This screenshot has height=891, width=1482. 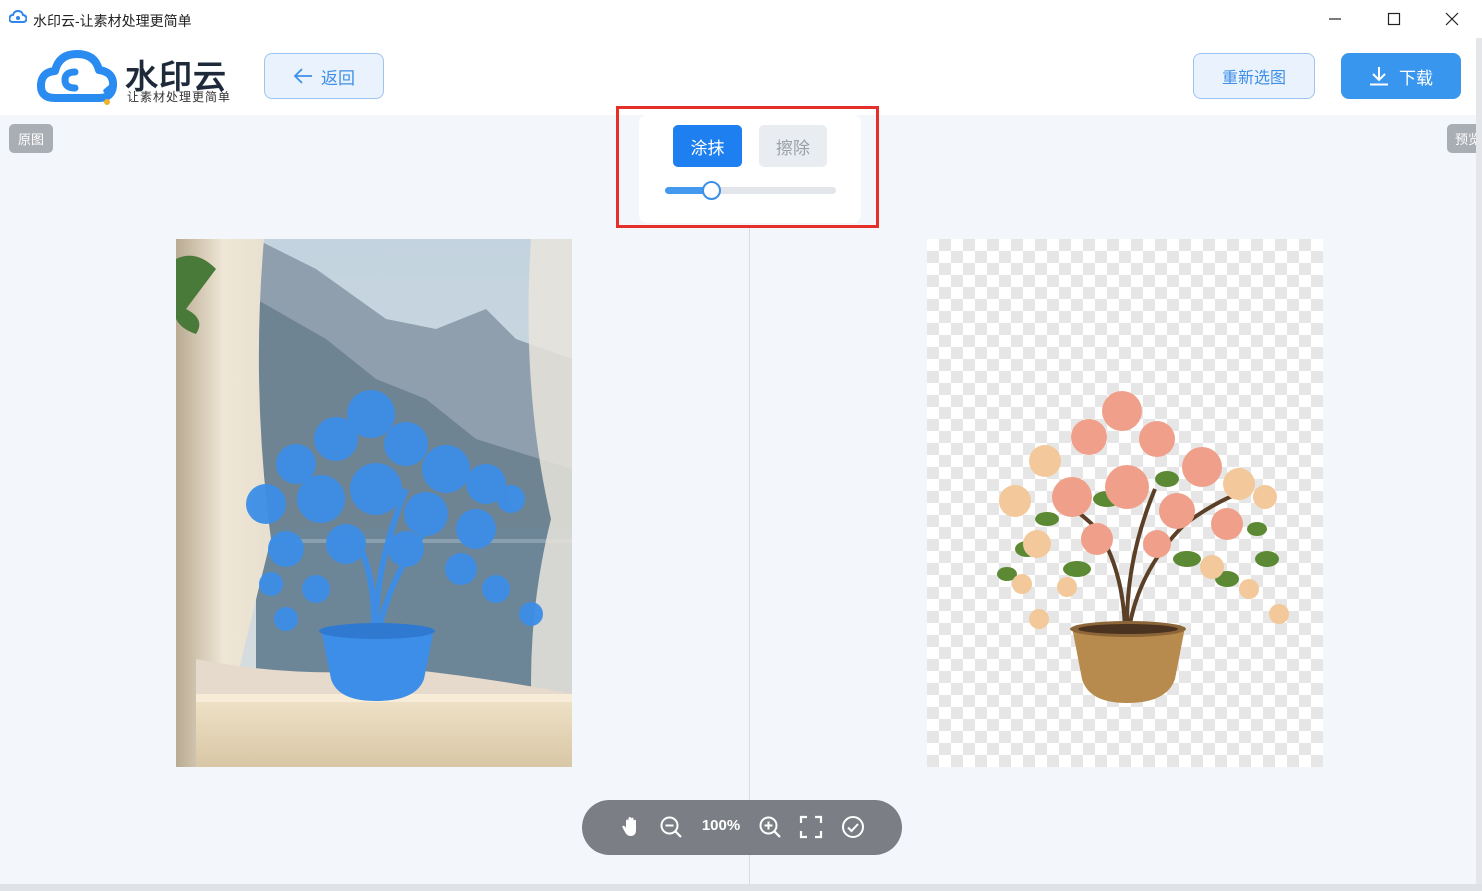 I want to click on download-button: 下载, so click(x=1401, y=76).